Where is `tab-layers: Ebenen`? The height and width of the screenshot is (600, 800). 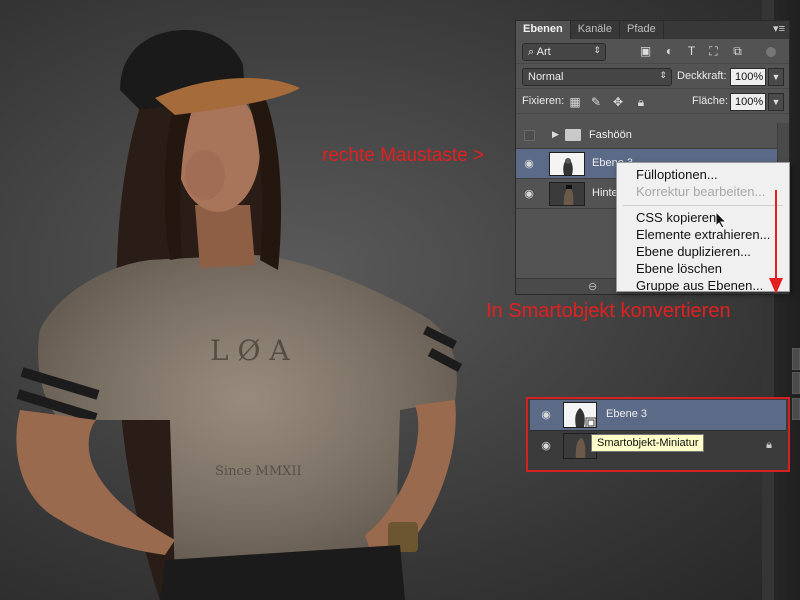
tab-layers: Ebenen is located at coordinates (543, 30).